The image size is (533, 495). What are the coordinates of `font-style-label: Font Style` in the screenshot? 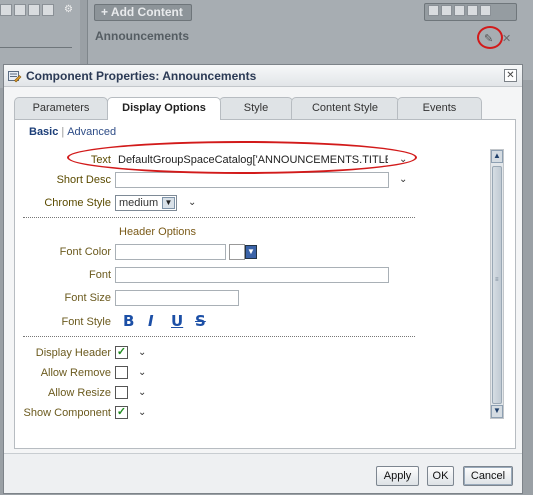 It's located at (86, 322).